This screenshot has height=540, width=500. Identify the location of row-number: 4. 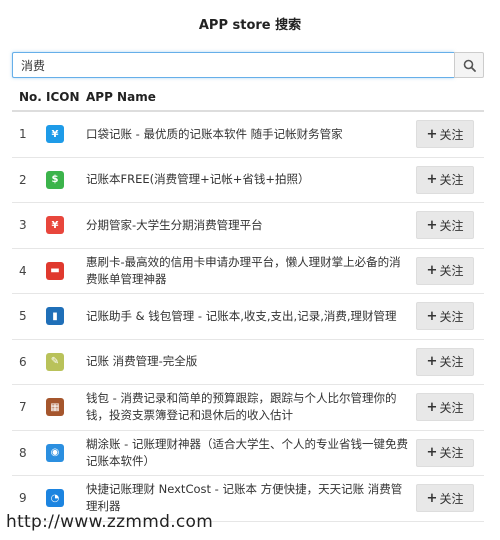
(23, 270).